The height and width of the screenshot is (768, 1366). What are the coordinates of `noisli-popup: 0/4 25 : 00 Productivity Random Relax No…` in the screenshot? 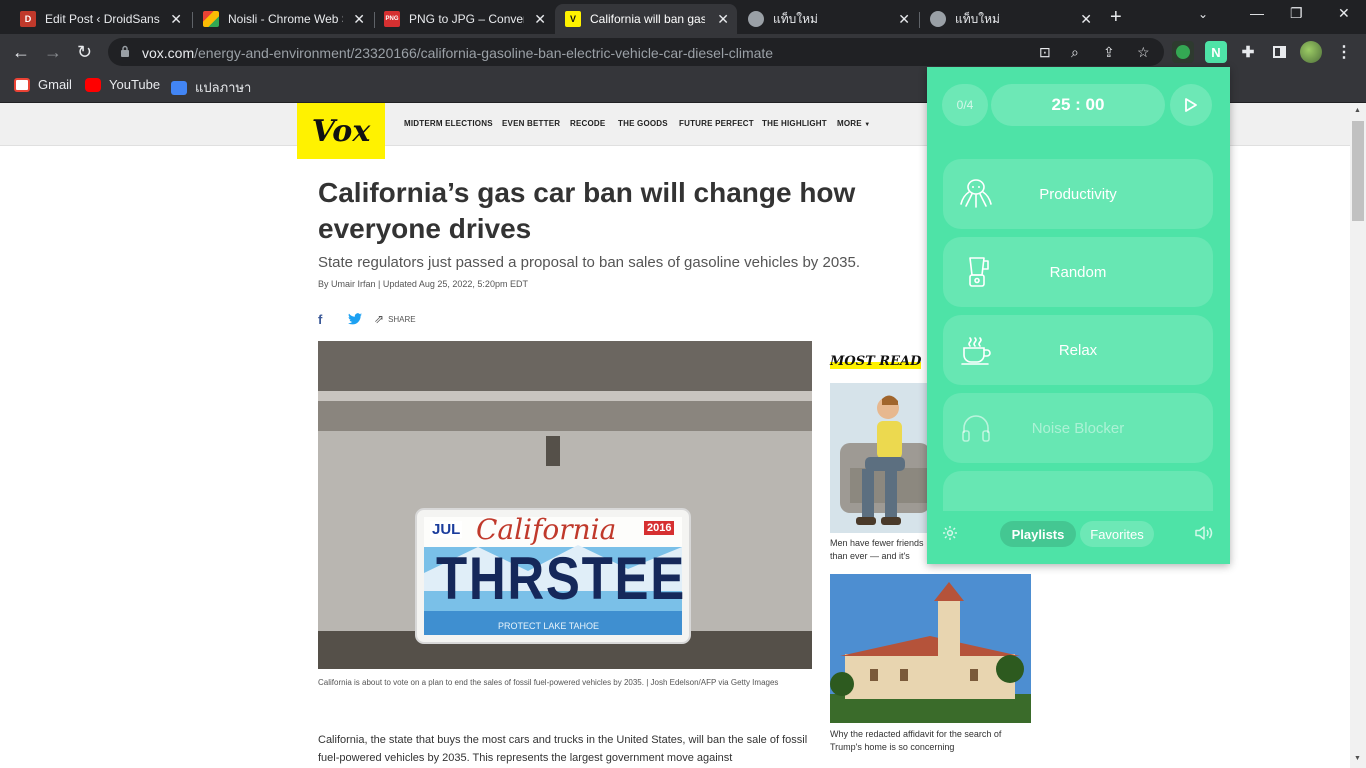 It's located at (1078, 315).